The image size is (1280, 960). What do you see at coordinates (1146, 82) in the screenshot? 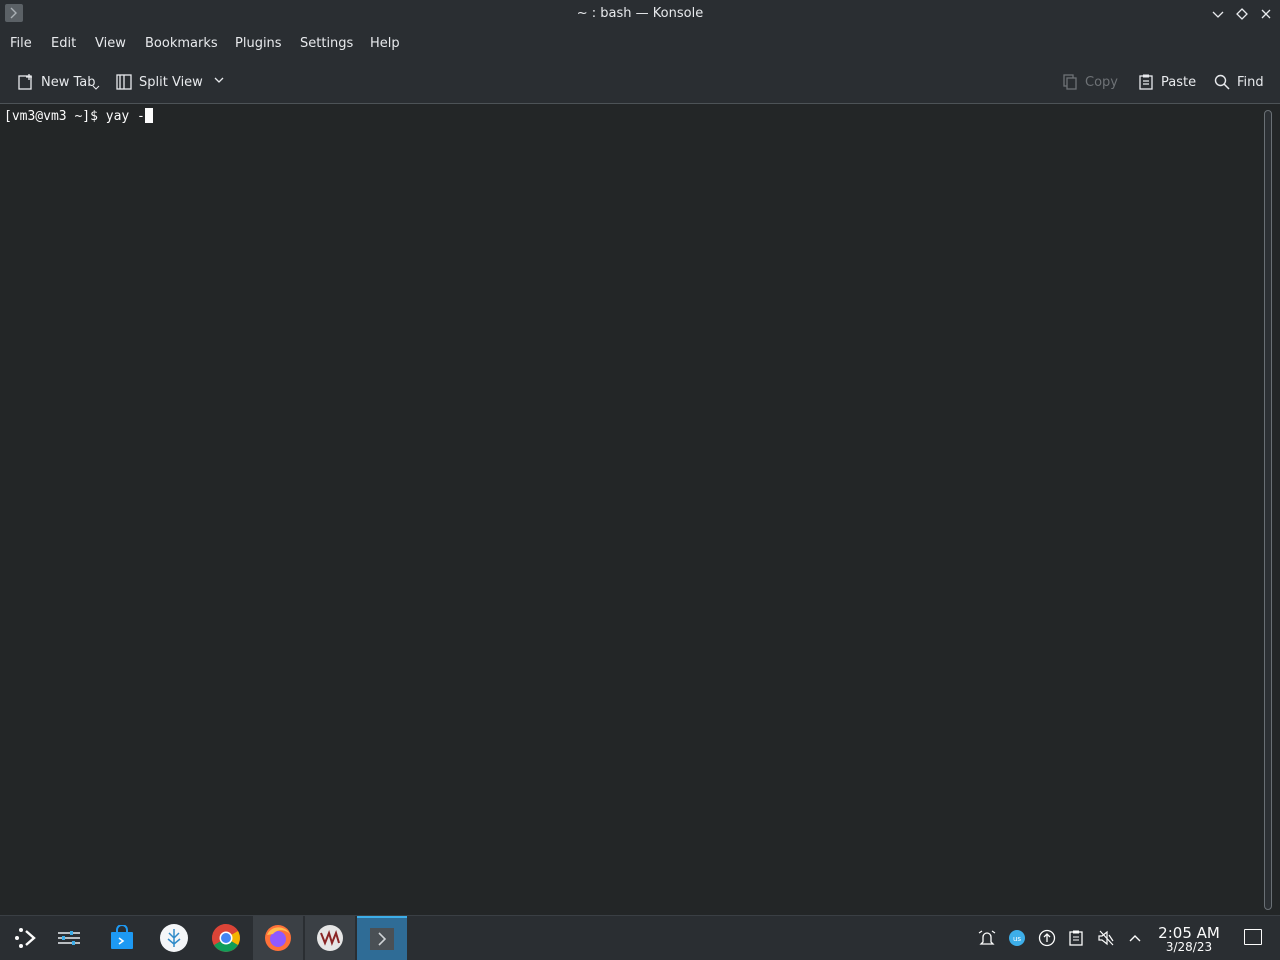
I see `paste-icon` at bounding box center [1146, 82].